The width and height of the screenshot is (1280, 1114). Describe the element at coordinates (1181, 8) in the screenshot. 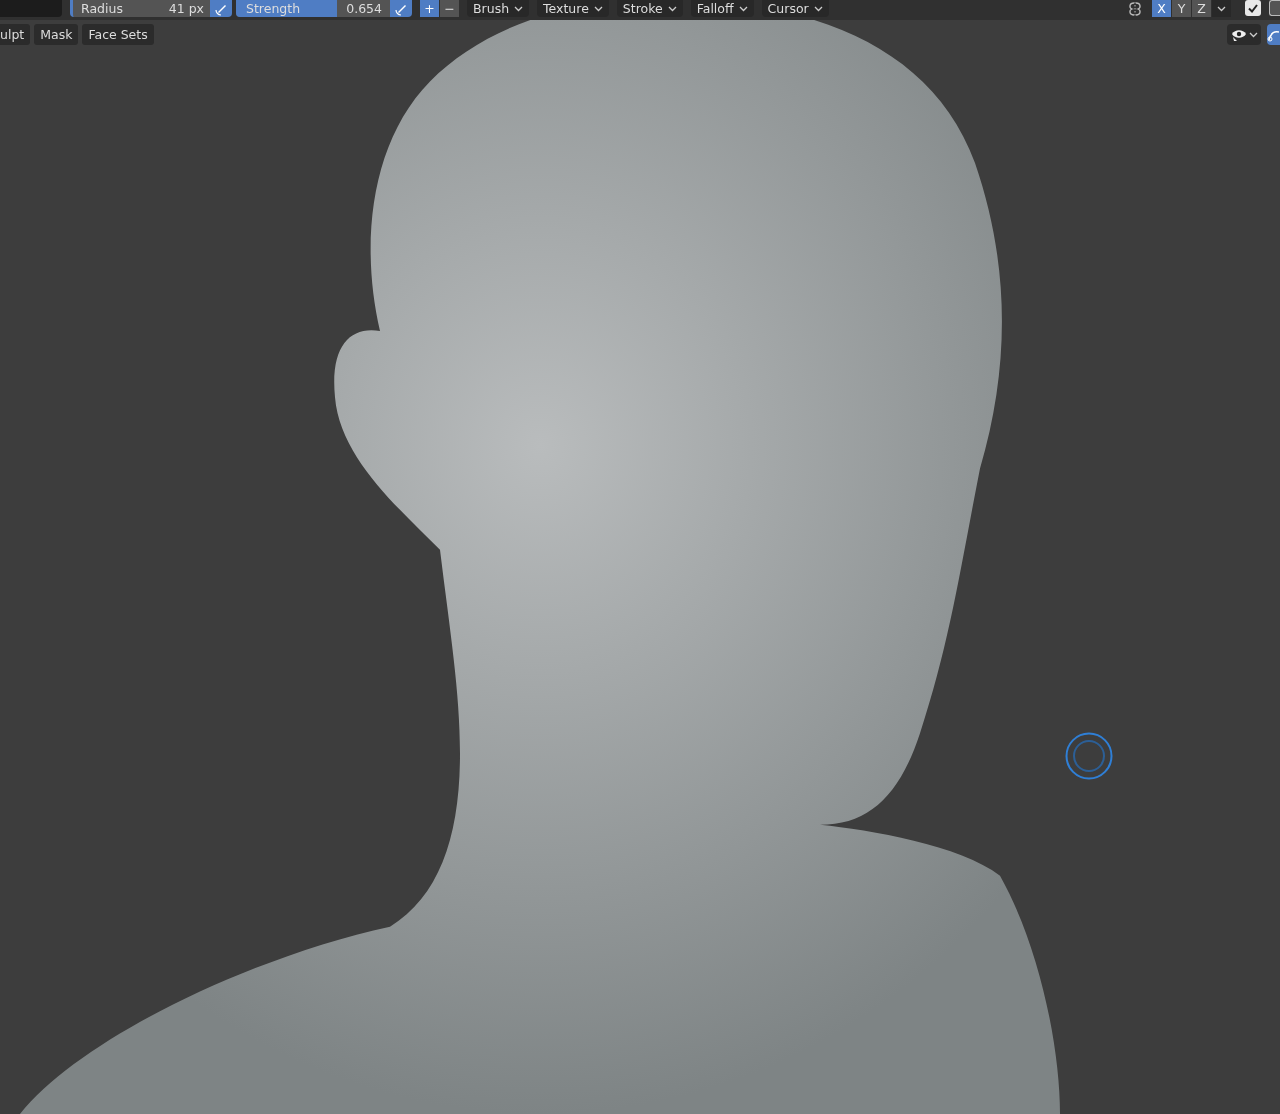

I see `axis-toggle: Y` at that location.